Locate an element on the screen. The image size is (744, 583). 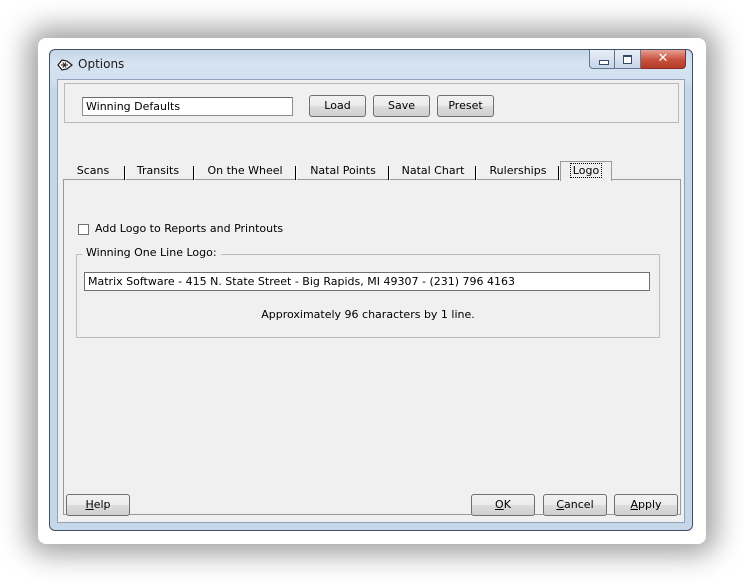
tab-on-the-wheel: On the Wheel is located at coordinates (245, 171).